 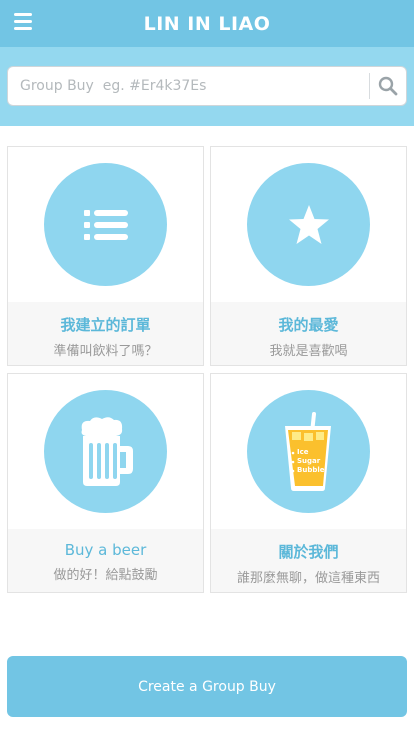 I want to click on app-title: LIN IN LIAO, so click(x=207, y=23).